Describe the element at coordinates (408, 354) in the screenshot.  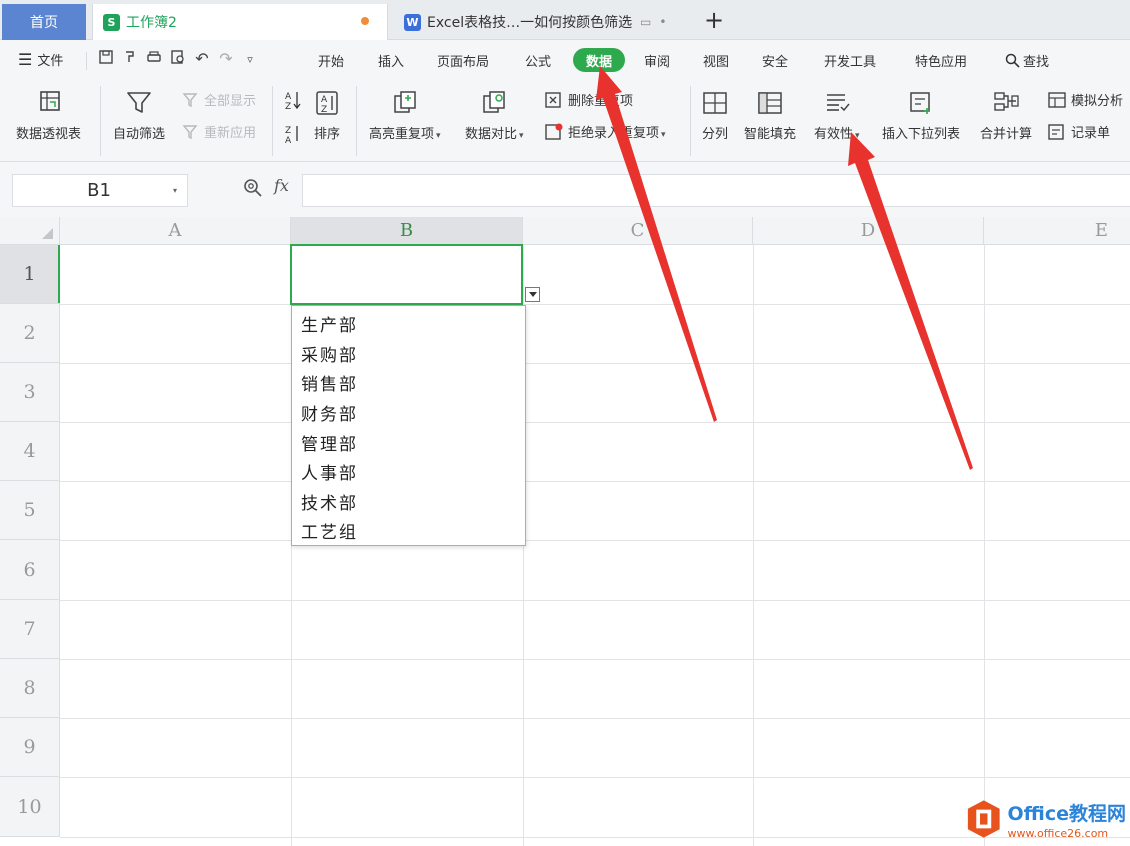
I see `dropdown-option: 采购部` at that location.